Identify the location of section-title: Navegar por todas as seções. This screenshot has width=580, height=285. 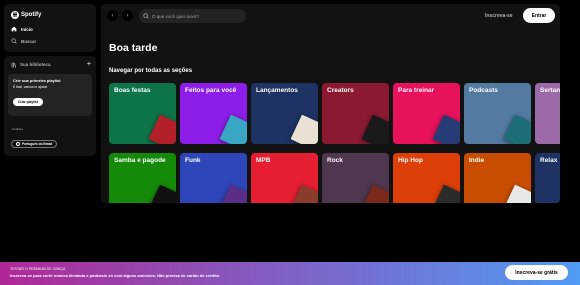
(151, 71).